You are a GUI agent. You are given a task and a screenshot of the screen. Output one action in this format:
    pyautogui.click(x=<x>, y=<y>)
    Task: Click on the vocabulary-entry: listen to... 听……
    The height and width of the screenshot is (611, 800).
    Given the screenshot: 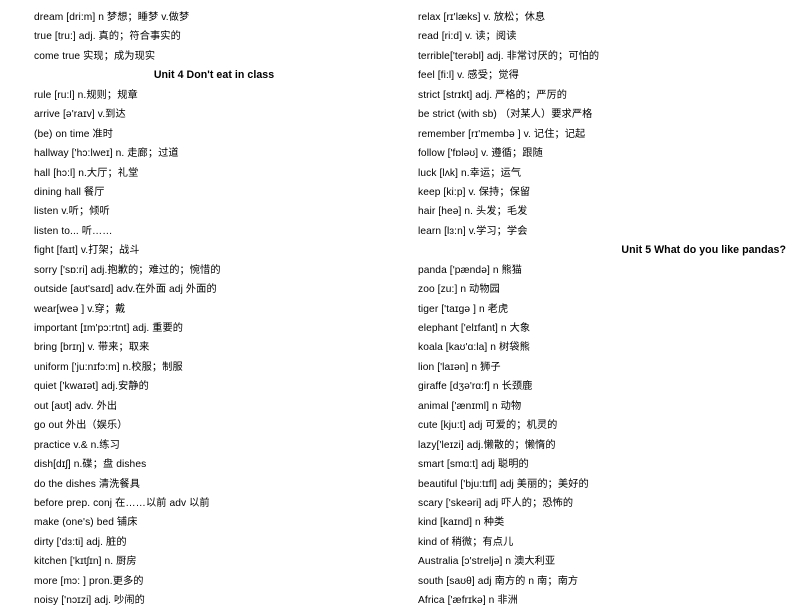 What is the action you would take?
    pyautogui.click(x=73, y=231)
    